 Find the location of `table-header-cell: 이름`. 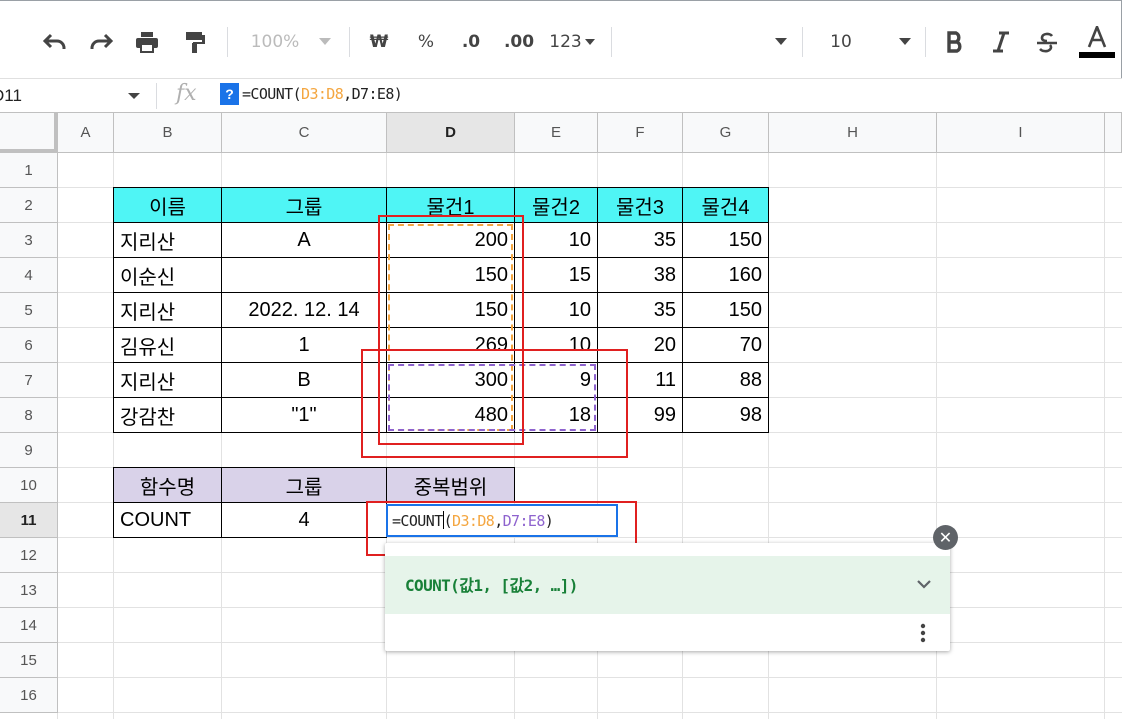

table-header-cell: 이름 is located at coordinates (167, 205).